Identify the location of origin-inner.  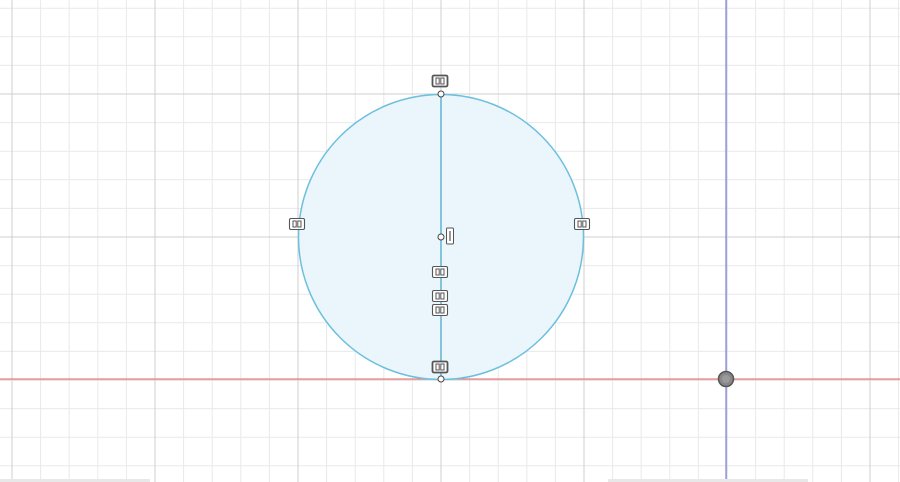
(726, 379).